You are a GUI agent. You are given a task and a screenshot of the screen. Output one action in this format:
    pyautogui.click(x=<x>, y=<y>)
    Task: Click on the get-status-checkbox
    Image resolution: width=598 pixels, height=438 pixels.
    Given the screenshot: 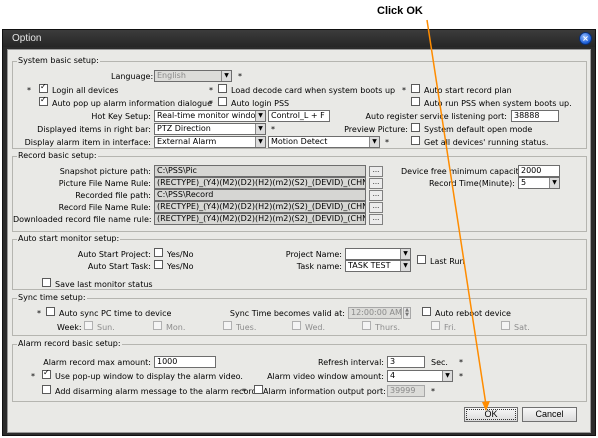 What is the action you would take?
    pyautogui.click(x=415, y=140)
    